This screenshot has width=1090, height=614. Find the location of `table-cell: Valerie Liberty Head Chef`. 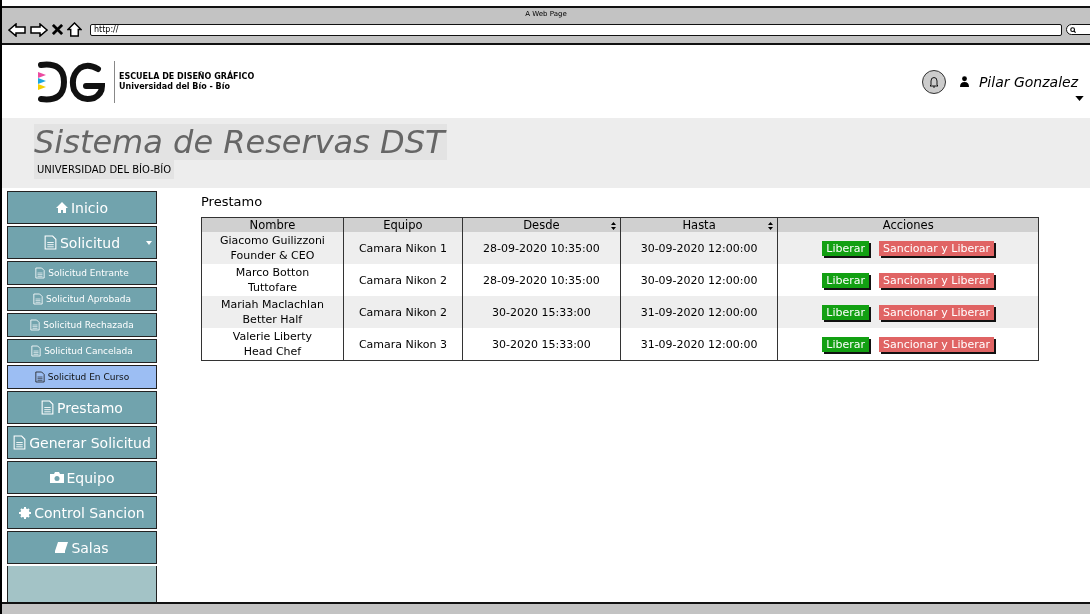

table-cell: Valerie Liberty Head Chef is located at coordinates (272, 344).